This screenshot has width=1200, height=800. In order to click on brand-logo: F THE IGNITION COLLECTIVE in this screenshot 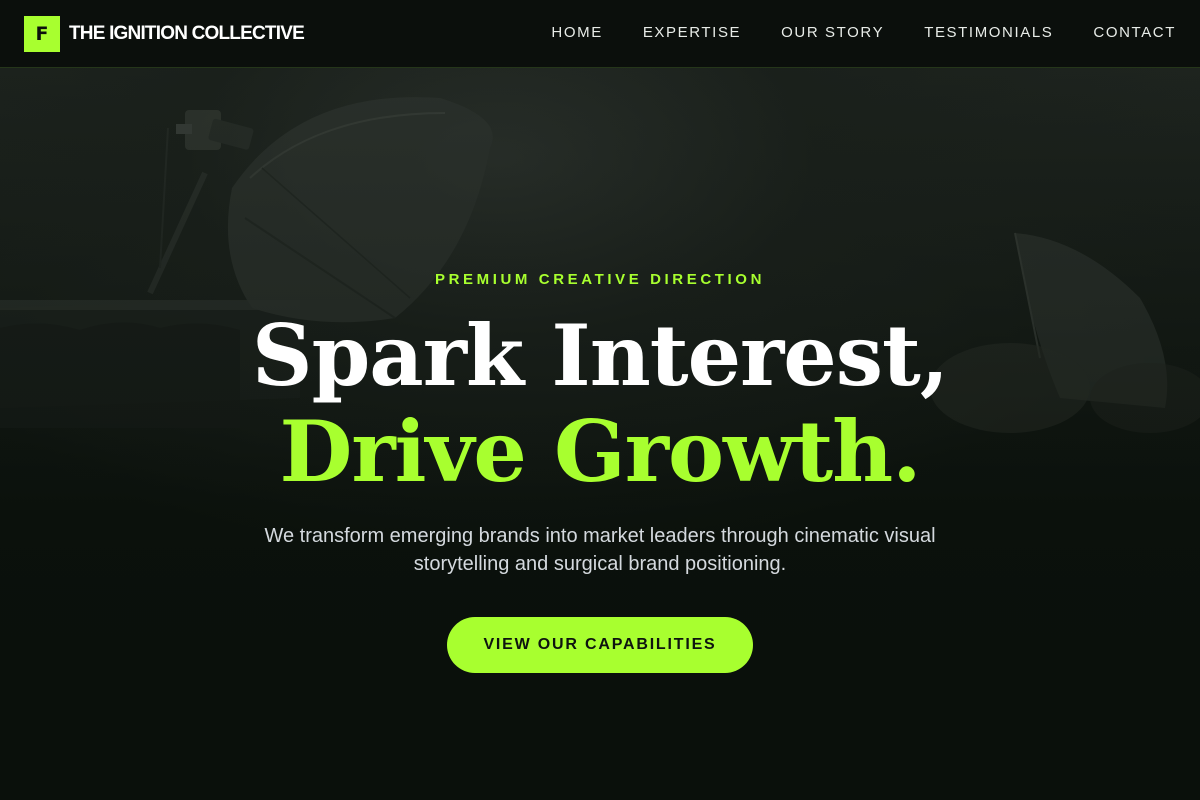, I will do `click(164, 34)`.